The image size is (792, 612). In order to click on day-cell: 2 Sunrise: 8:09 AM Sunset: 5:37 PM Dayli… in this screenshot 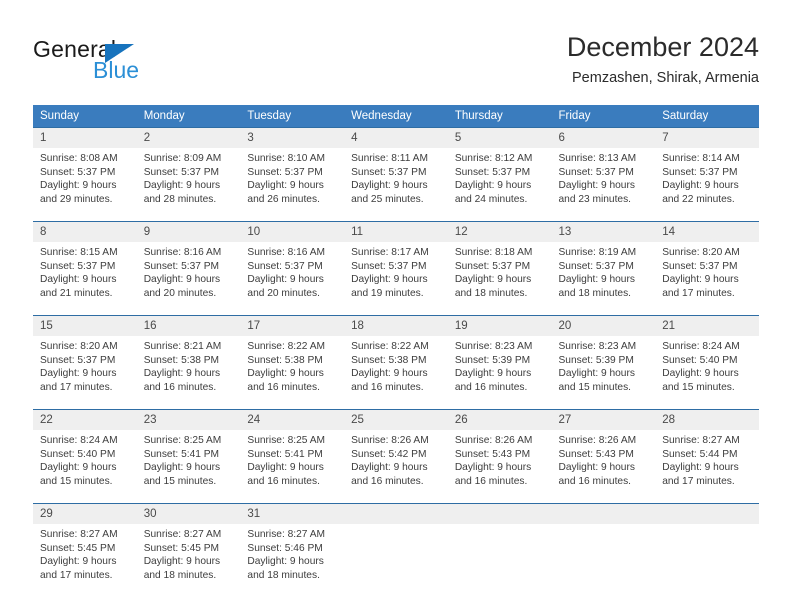, I will do `click(188, 174)`.